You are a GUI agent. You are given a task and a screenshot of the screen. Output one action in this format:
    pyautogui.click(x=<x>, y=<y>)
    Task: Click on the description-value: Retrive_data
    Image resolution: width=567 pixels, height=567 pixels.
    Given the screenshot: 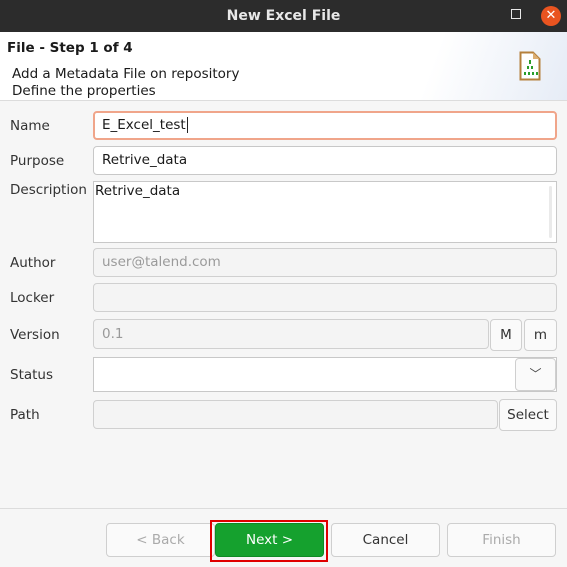 What is the action you would take?
    pyautogui.click(x=138, y=191)
    